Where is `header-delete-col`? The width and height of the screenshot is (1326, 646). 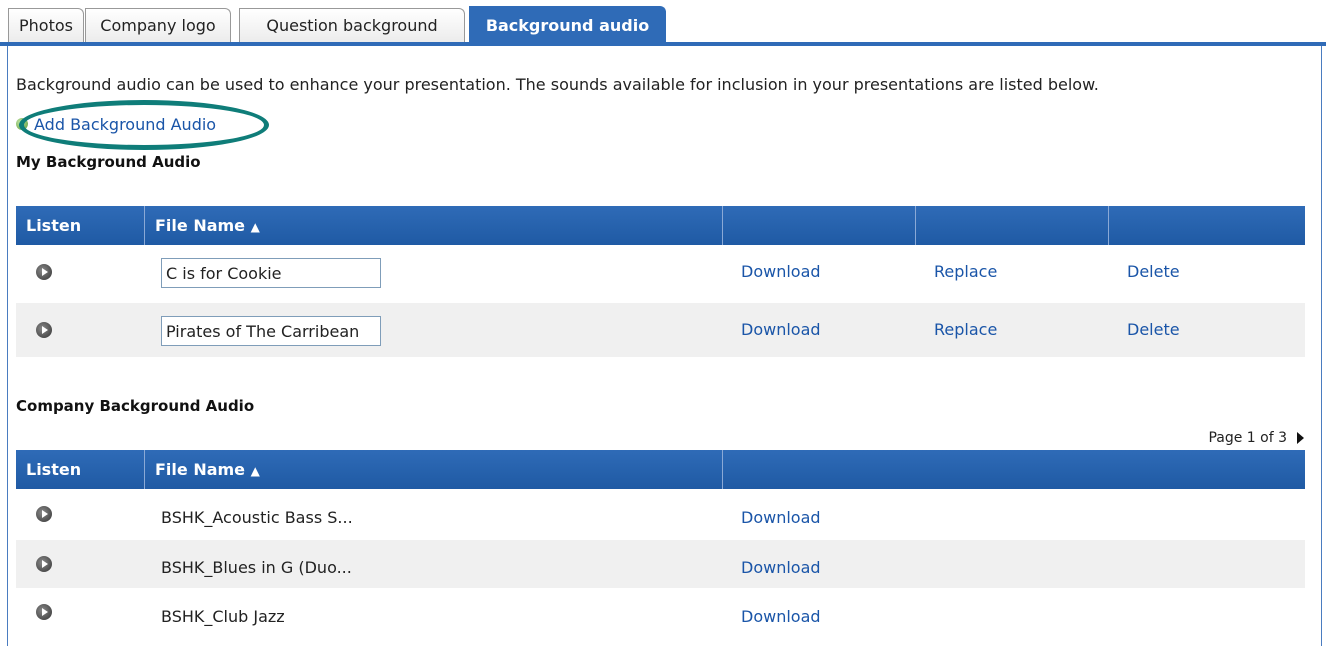 header-delete-col is located at coordinates (1207, 225).